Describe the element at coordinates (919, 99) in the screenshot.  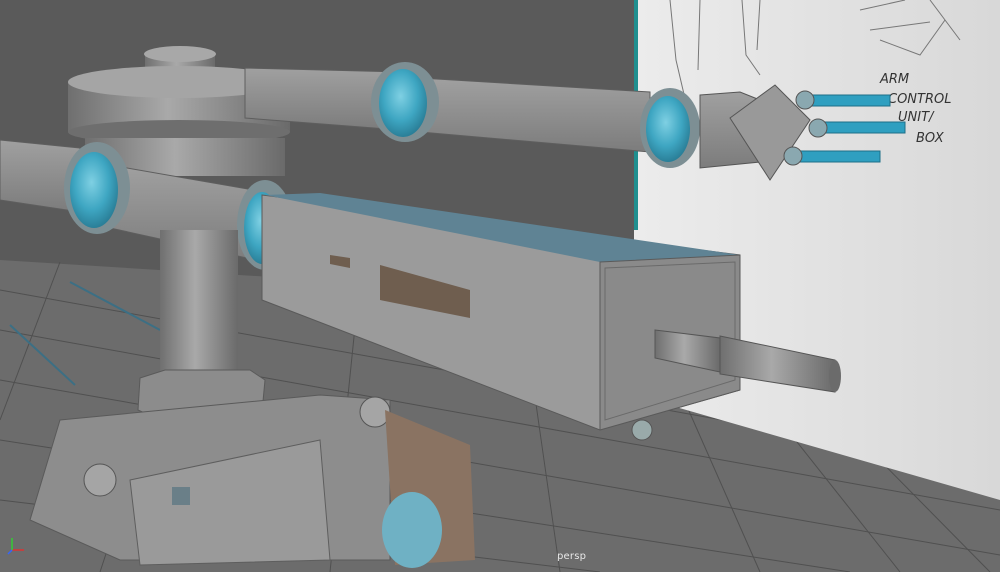
I see `svg-text: CONTROL` at that location.